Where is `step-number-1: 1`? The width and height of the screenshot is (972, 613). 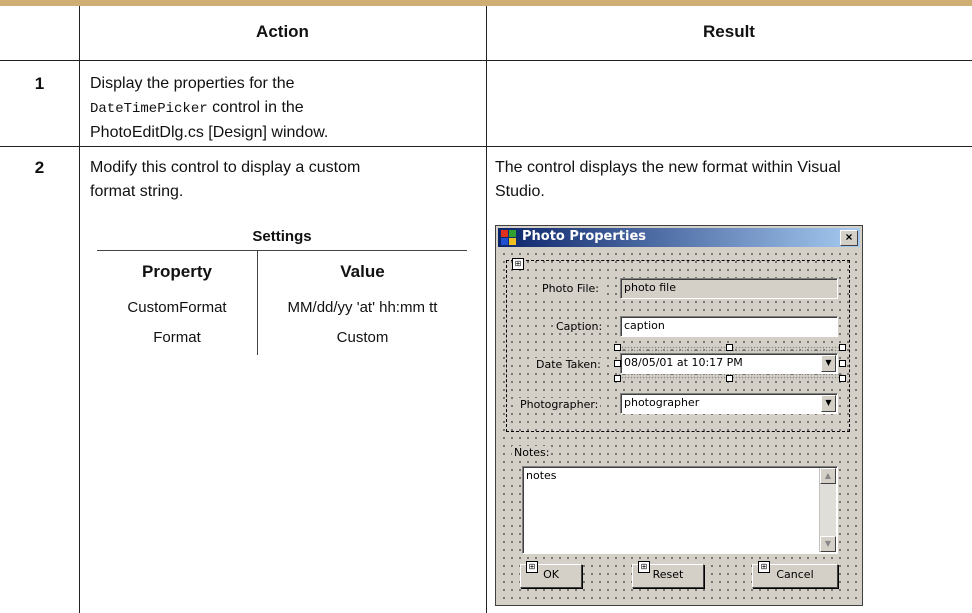
step-number-1: 1 is located at coordinates (39, 83).